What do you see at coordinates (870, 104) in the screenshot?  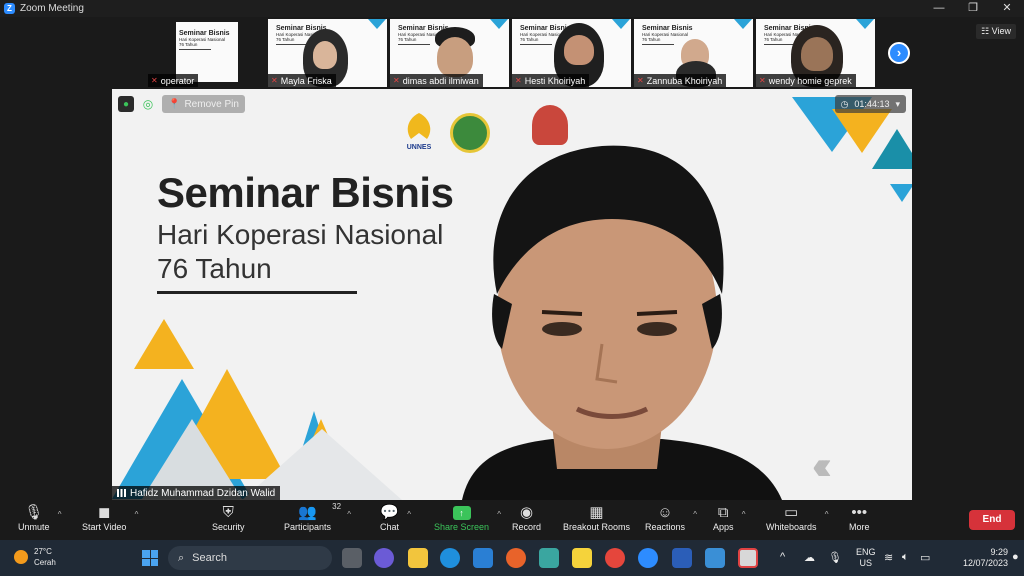 I see `meeting-timer: ◷ 01:44:13 ▾` at bounding box center [870, 104].